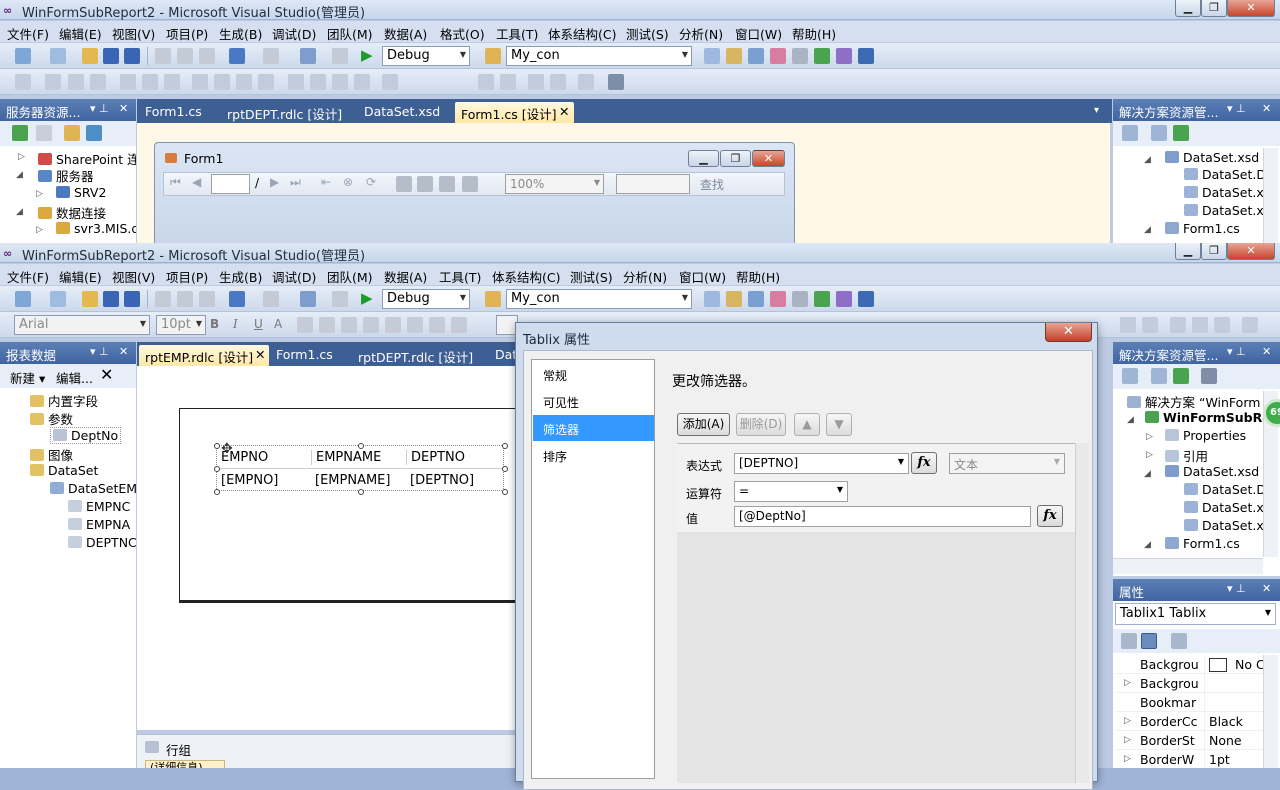  Describe the element at coordinates (582, 33) in the screenshot. I see `menu-architecture: 体系结构(C)` at that location.